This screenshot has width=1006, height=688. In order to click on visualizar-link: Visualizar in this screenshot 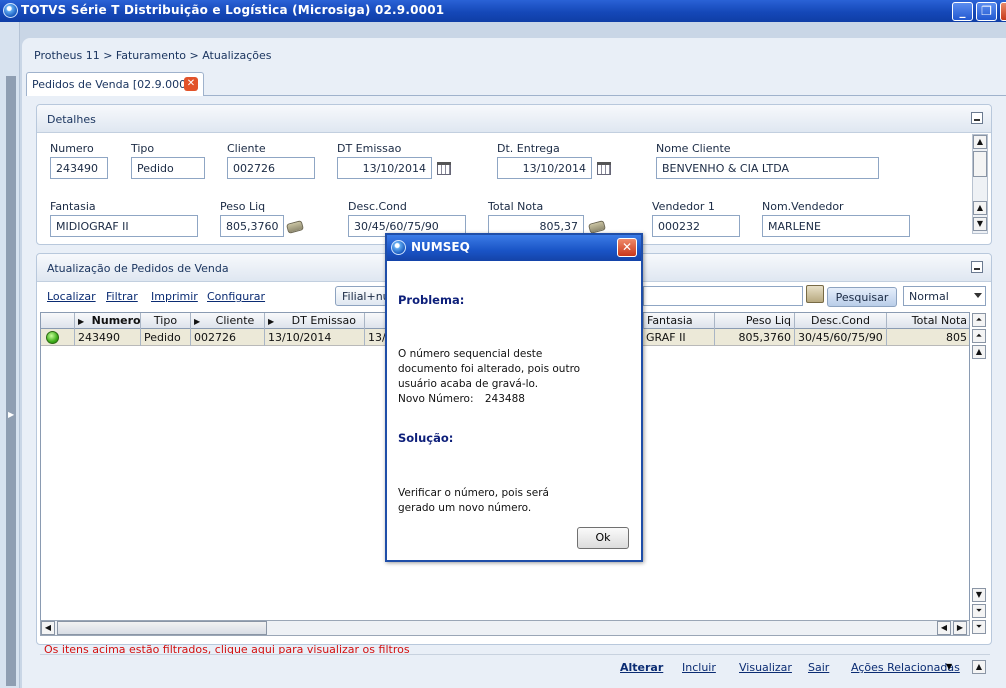, I will do `click(765, 667)`.